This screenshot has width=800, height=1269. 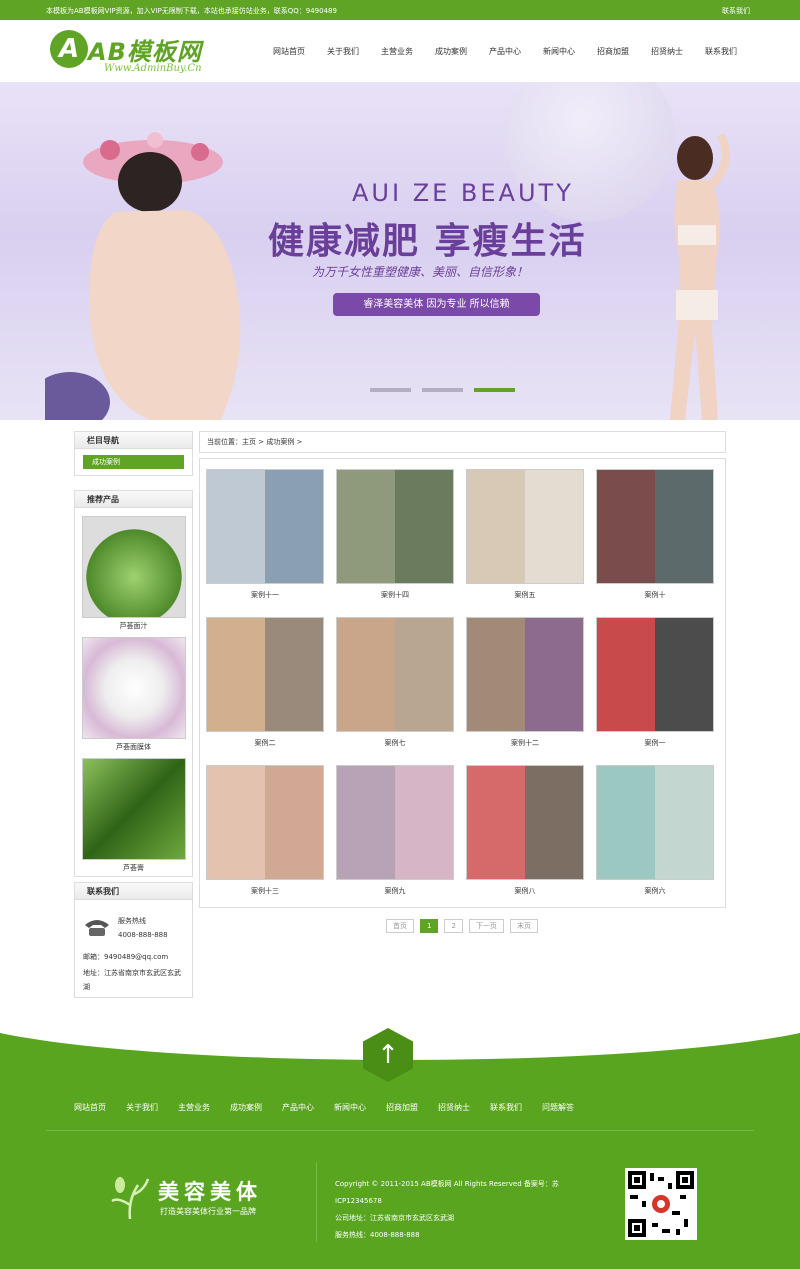 I want to click on footer-nav-item: 招贤纳士, so click(x=454, y=1107).